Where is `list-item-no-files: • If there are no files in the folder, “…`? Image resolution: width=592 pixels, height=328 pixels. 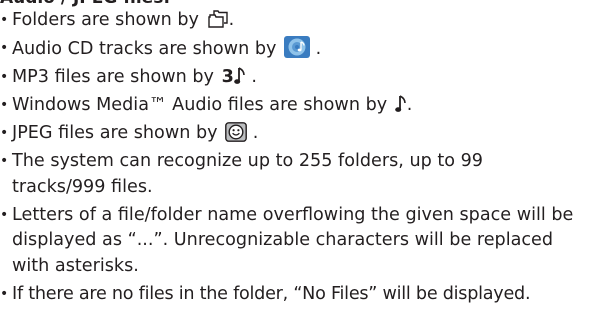
list-item-no-files: • If there are no files in the folder, “… is located at coordinates (296, 295).